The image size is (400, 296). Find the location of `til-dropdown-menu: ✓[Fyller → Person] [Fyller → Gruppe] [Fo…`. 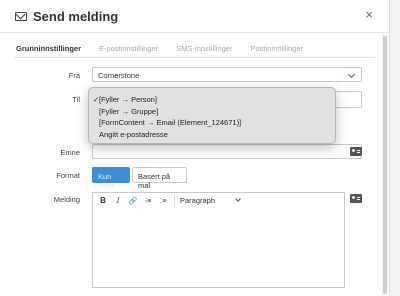

til-dropdown-menu: ✓[Fyller → Person] [Fyller → Gruppe] [Fo… is located at coordinates (212, 115).